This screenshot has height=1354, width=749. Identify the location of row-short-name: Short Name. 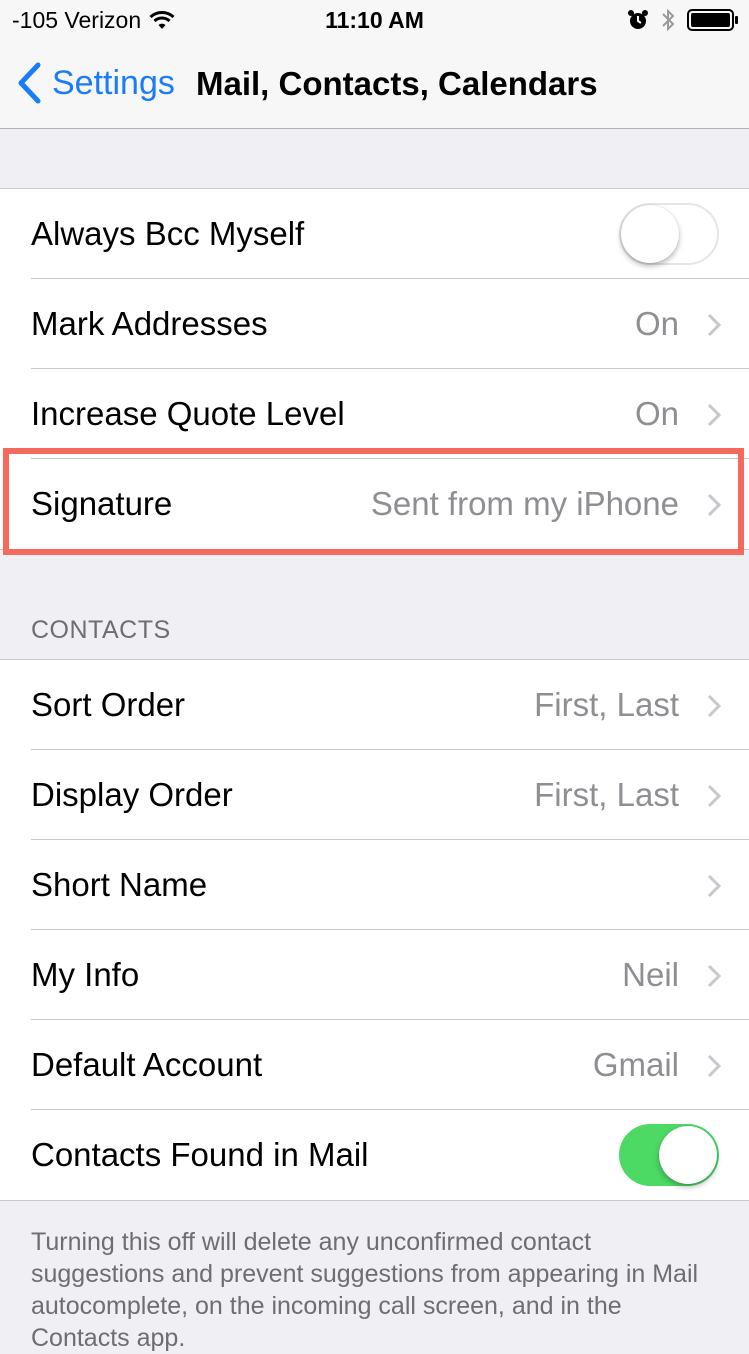
(374, 885).